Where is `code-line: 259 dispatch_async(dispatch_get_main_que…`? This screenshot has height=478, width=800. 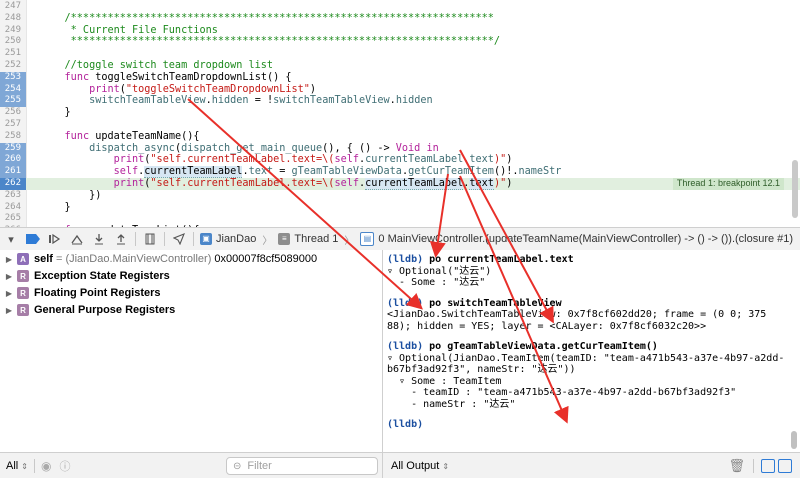
code-line: 259 dispatch_async(dispatch_get_main_que… is located at coordinates (400, 148).